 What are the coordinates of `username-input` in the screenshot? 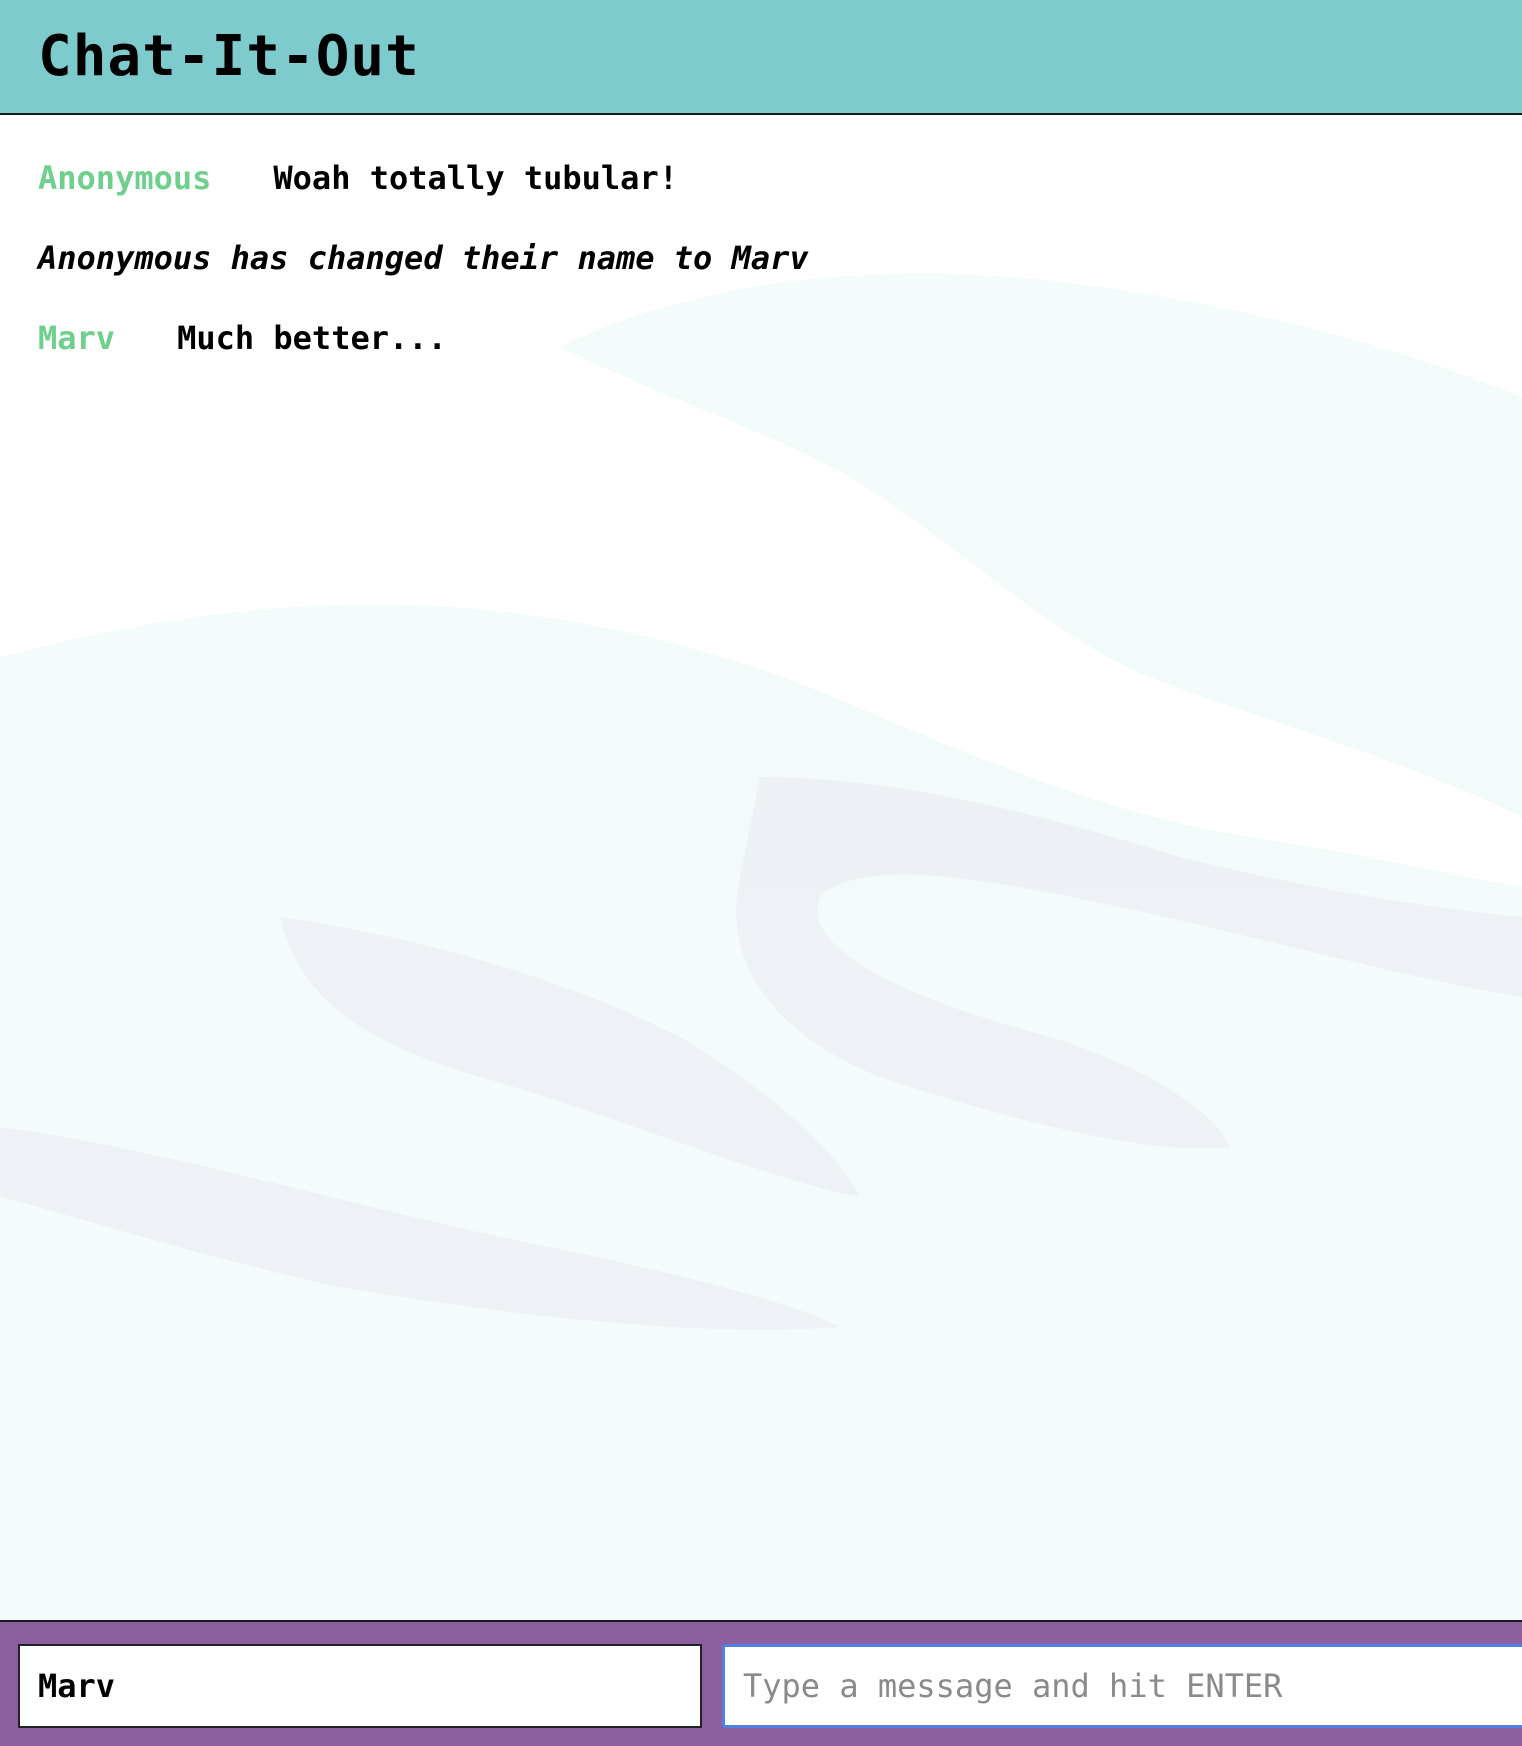 It's located at (360, 1686).